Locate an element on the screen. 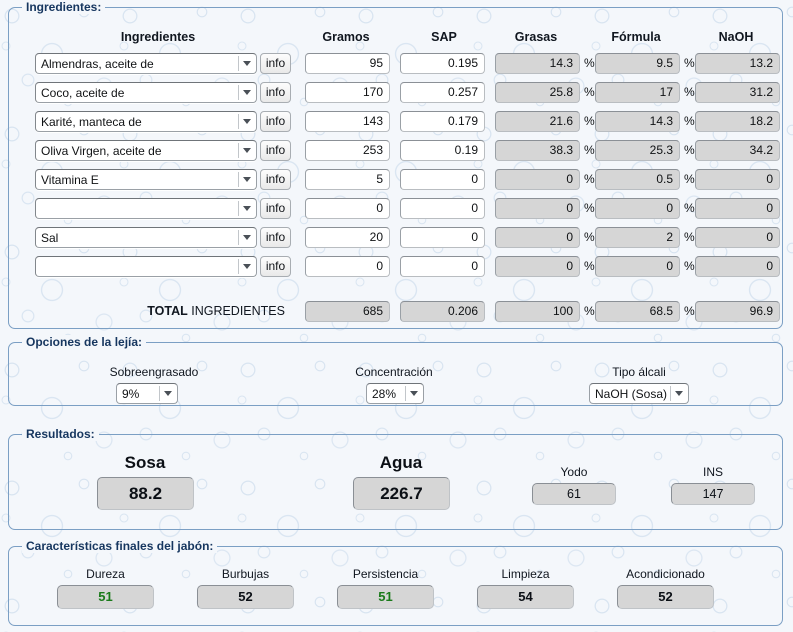 The width and height of the screenshot is (793, 632). sobreengrasado-label: Sobreengrasado is located at coordinates (154, 372).